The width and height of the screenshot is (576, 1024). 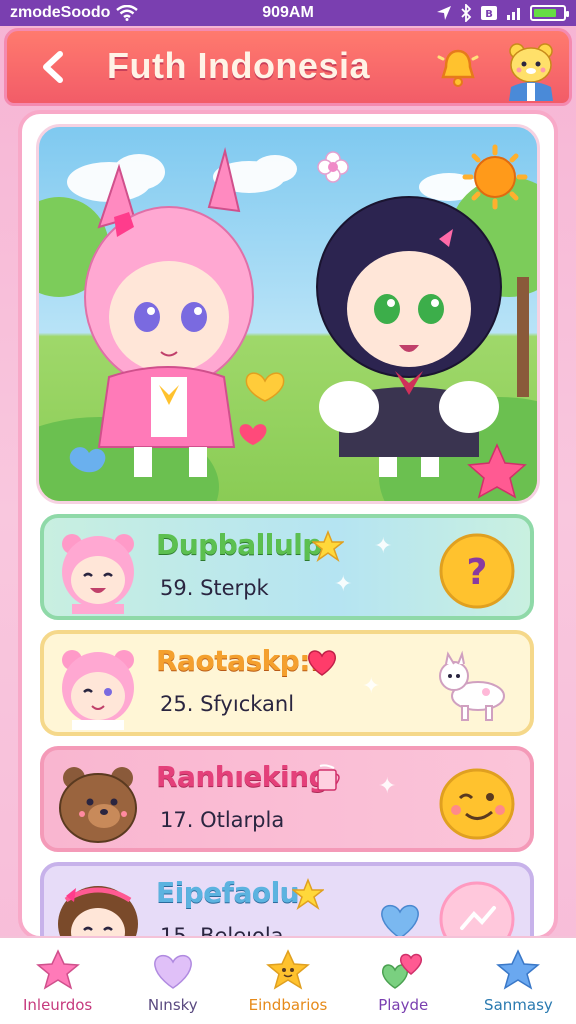 What do you see at coordinates (288, 13) in the screenshot?
I see `status-bar: zmodeSoodo 909AM B` at bounding box center [288, 13].